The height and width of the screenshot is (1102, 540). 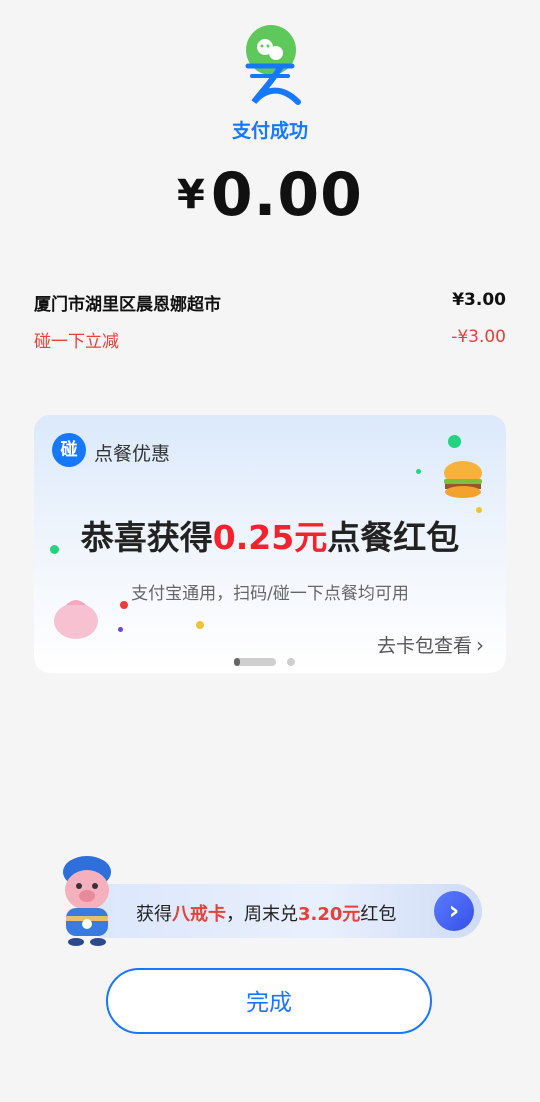 I want to click on burger-icon, so click(x=463, y=479).